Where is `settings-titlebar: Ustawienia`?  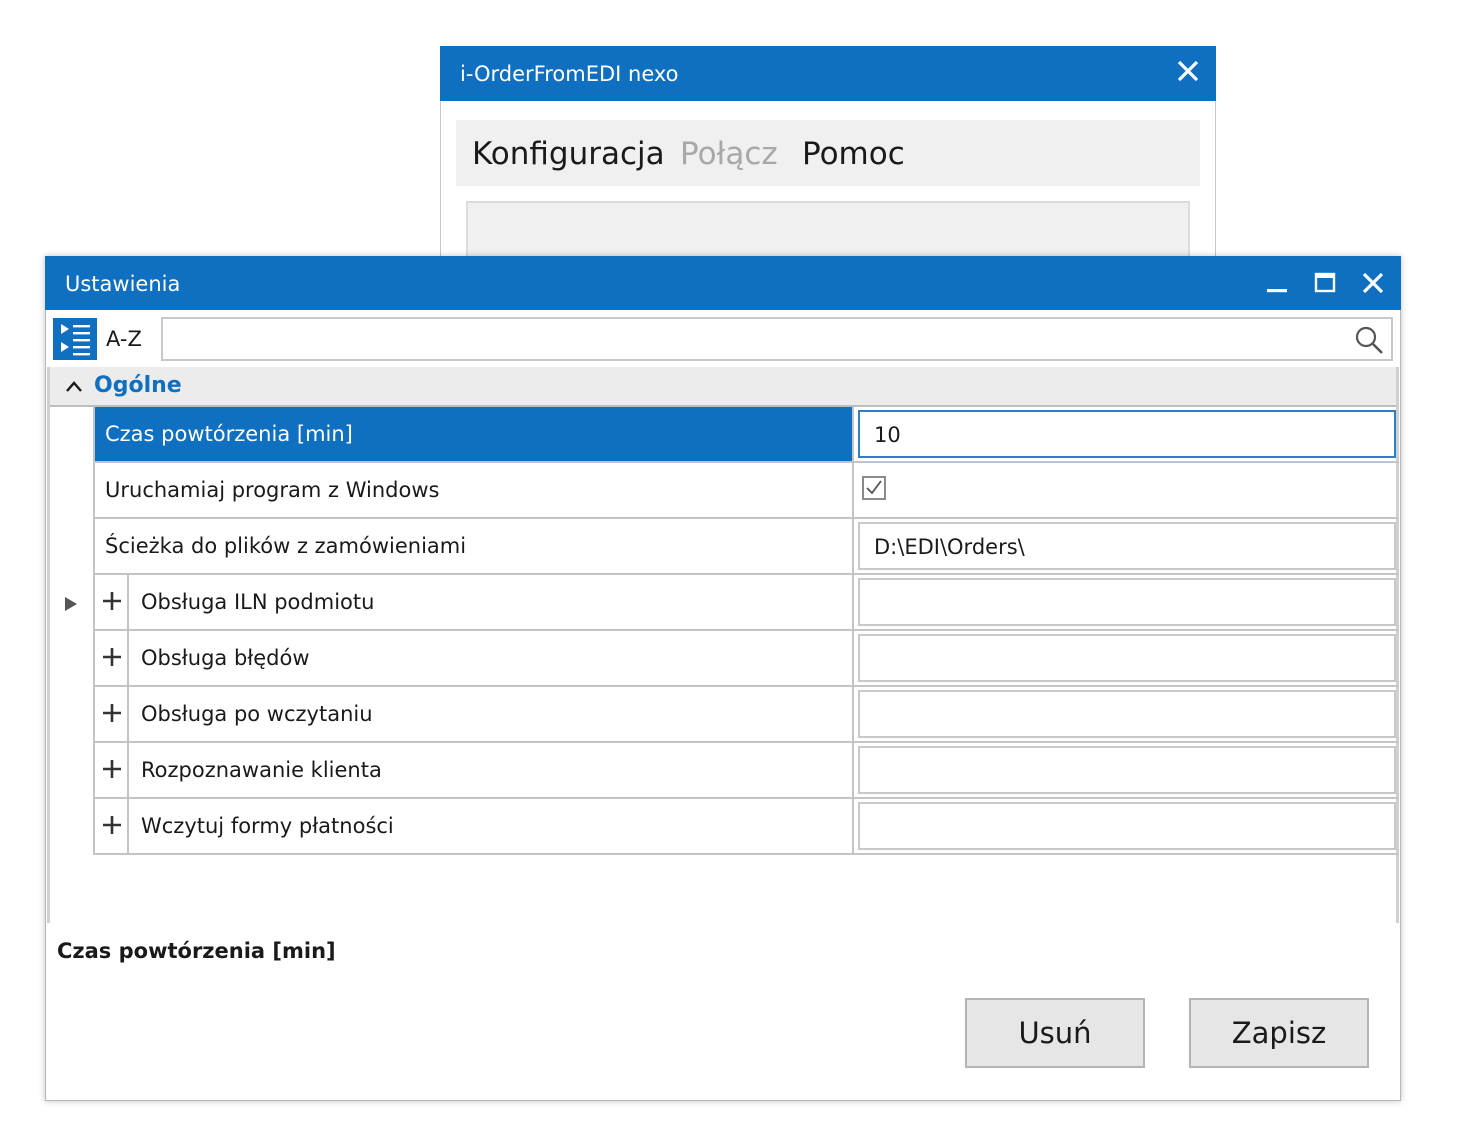
settings-titlebar: Ustawienia is located at coordinates (723, 283).